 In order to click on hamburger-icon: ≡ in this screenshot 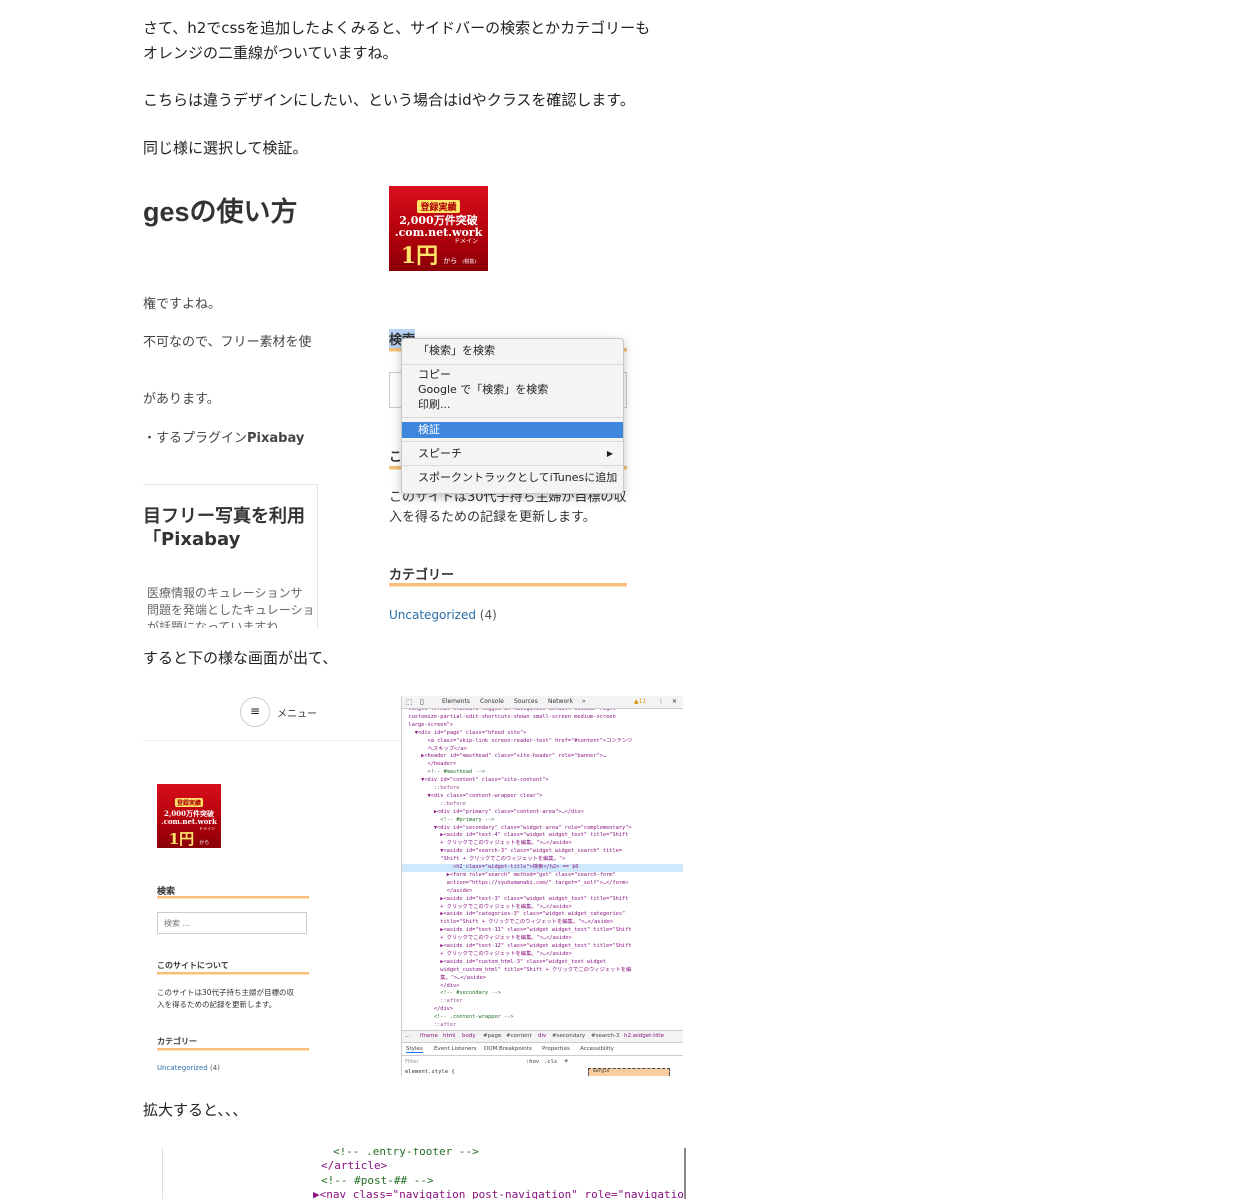, I will do `click(255, 712)`.